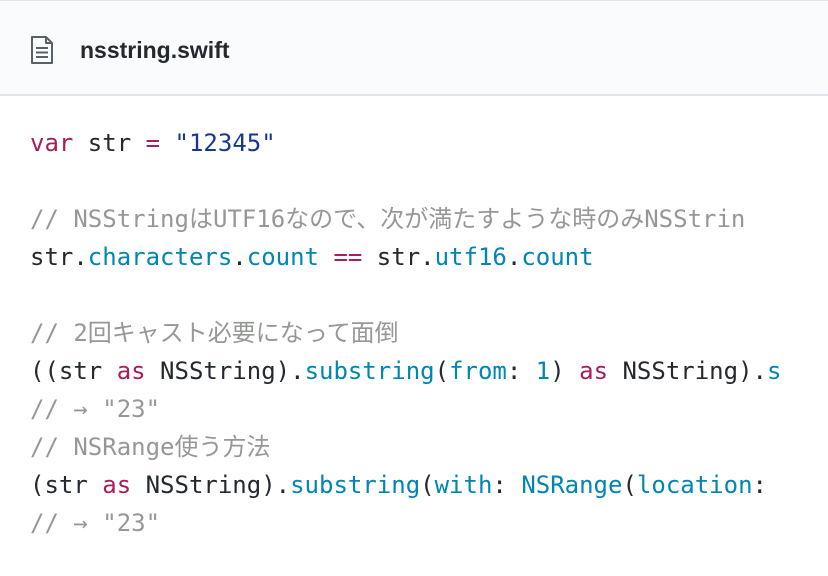 This screenshot has width=828, height=576. Describe the element at coordinates (572, 485) in the screenshot. I see `type-token: NSRange` at that location.